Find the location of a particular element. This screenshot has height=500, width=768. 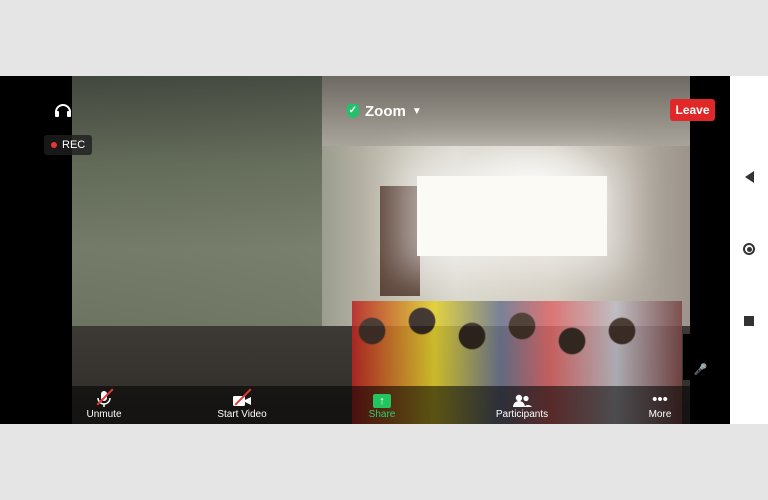

participants-label: Participants is located at coordinates (522, 414).